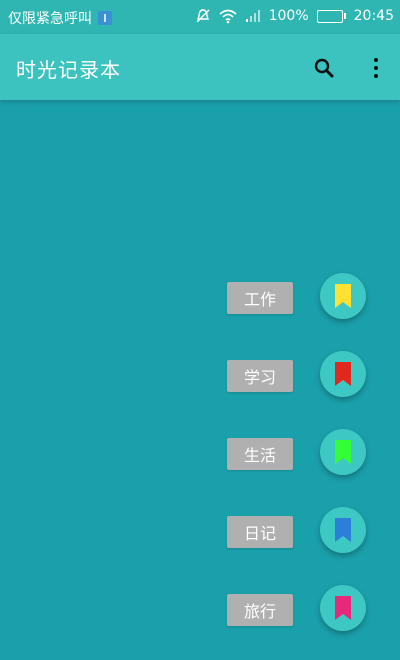  Describe the element at coordinates (200, 533) in the screenshot. I see `category-row-diary: 日记` at that location.